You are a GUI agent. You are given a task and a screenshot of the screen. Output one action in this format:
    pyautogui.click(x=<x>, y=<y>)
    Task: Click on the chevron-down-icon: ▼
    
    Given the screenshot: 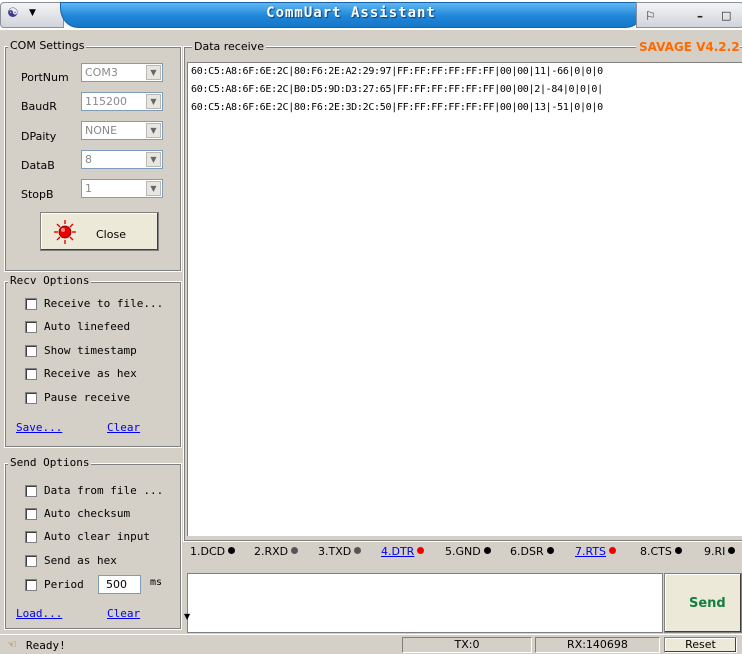 What is the action you would take?
    pyautogui.click(x=32, y=13)
    